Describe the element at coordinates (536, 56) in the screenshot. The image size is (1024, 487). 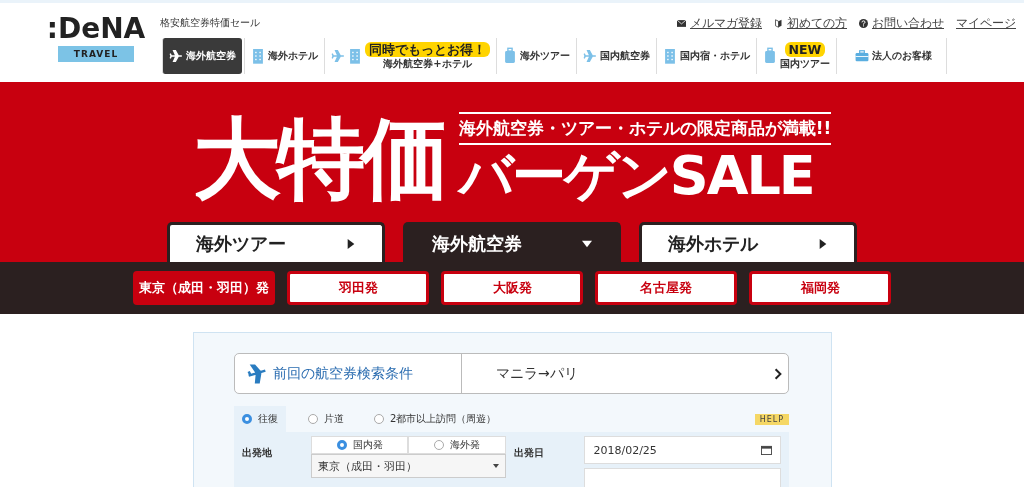
I see `nav-tab: 海外ツアー` at that location.